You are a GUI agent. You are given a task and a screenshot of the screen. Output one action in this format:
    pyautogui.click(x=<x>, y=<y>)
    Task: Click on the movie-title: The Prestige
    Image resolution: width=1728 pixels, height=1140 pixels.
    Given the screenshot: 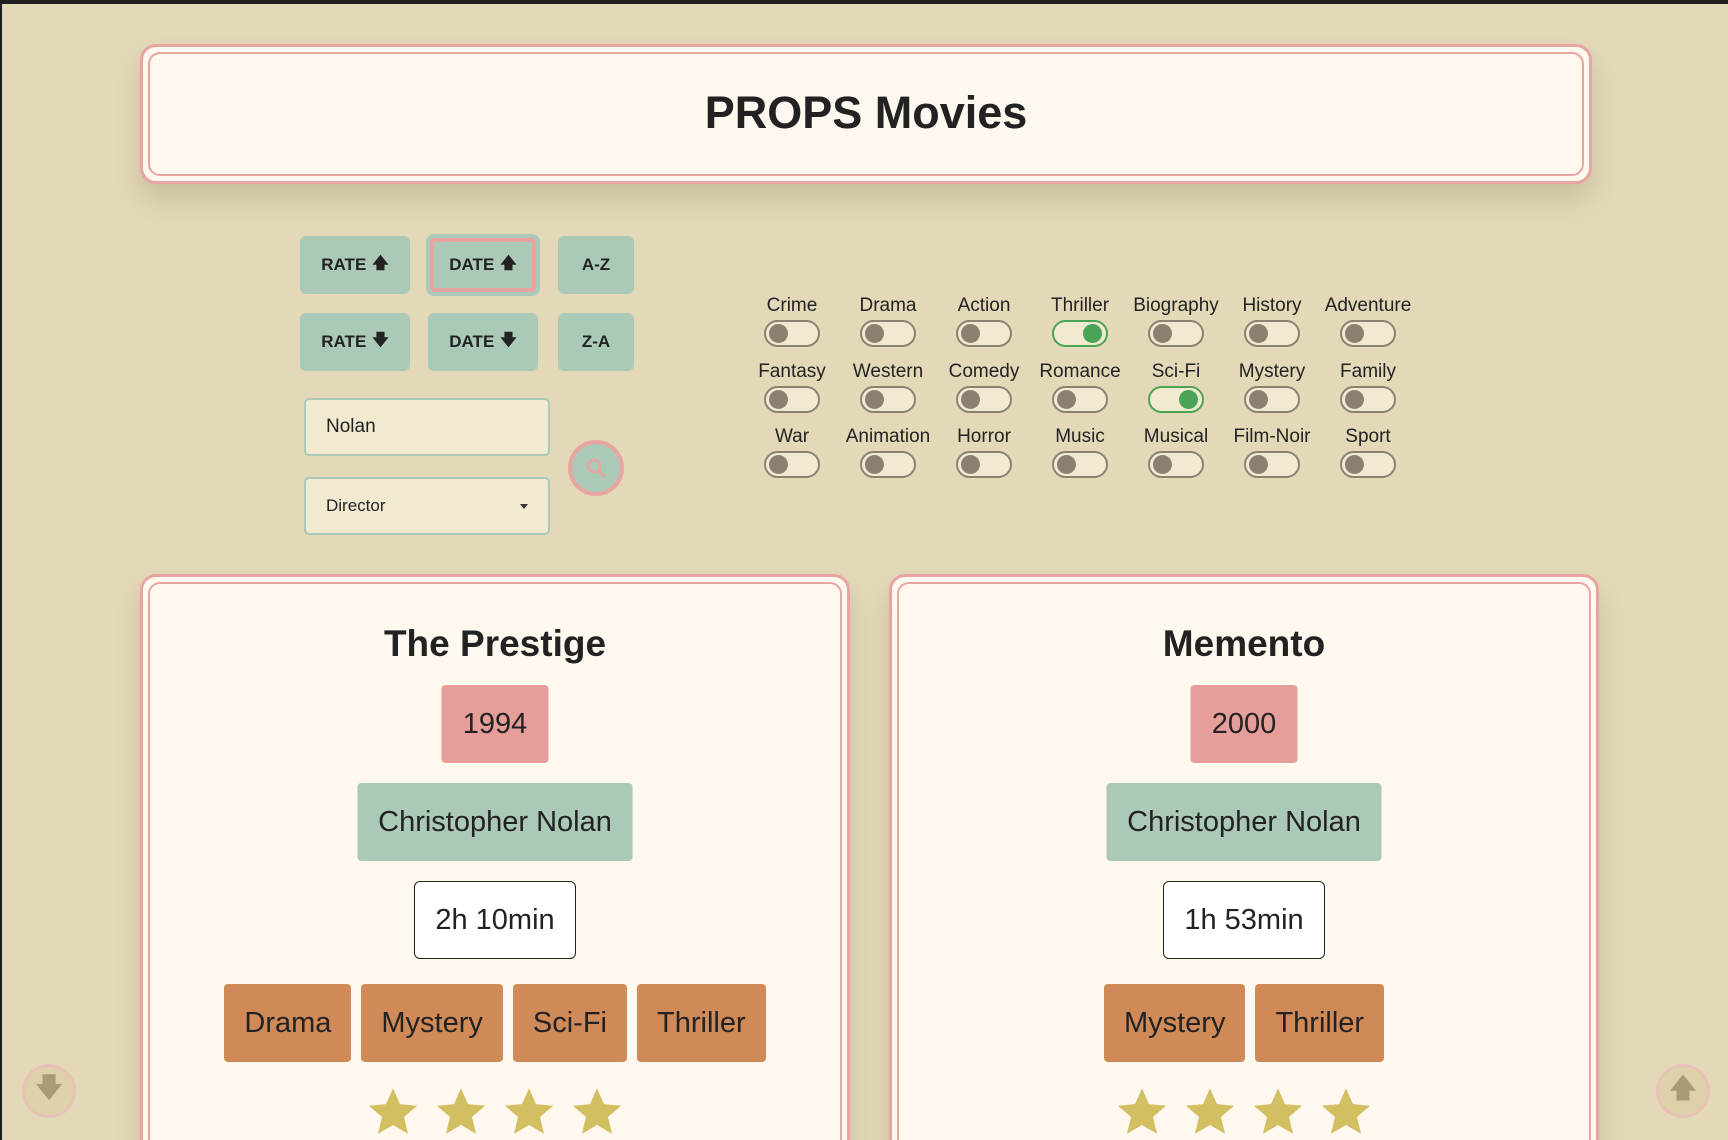 What is the action you would take?
    pyautogui.click(x=495, y=643)
    